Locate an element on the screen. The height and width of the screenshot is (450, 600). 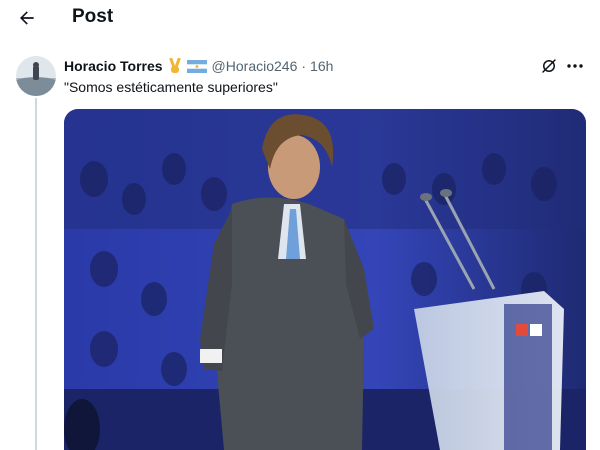
grok-button is located at coordinates (549, 66).